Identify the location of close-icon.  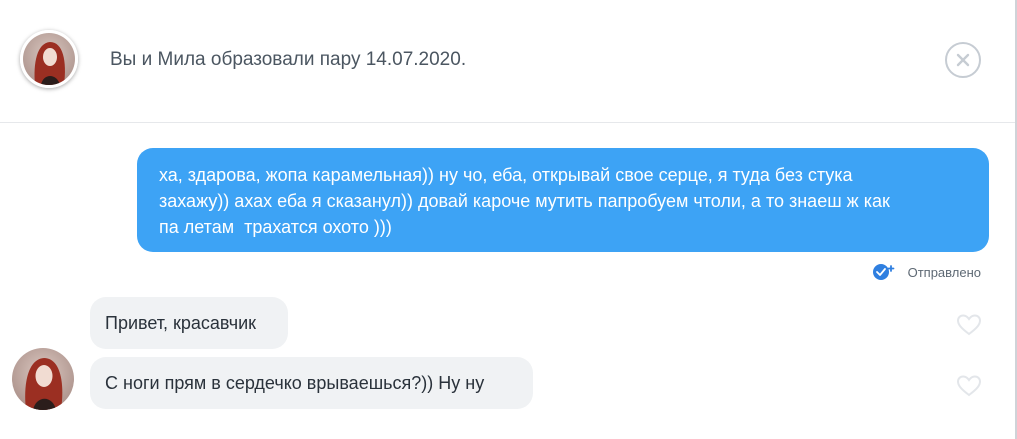
(963, 60).